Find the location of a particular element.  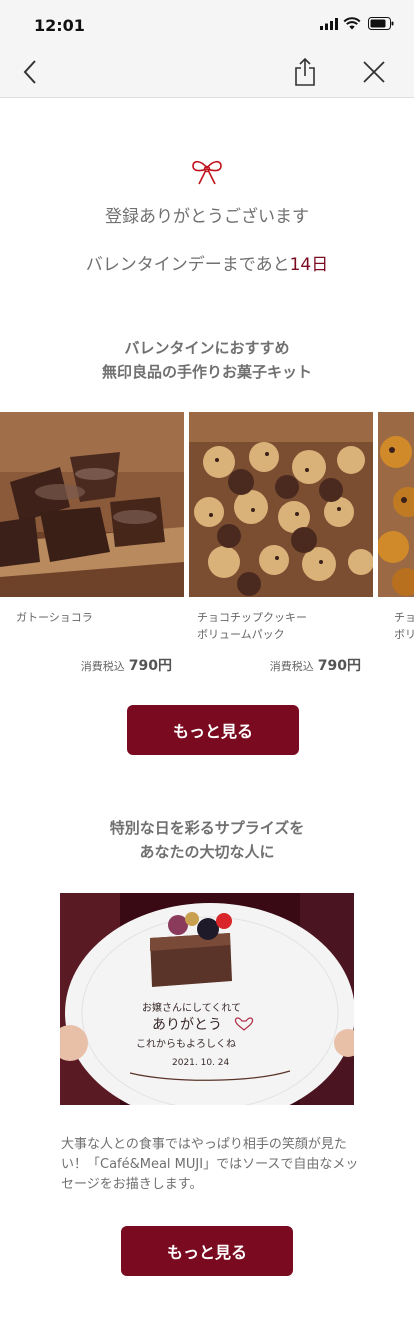

product-photo-cookies is located at coordinates (281, 504).